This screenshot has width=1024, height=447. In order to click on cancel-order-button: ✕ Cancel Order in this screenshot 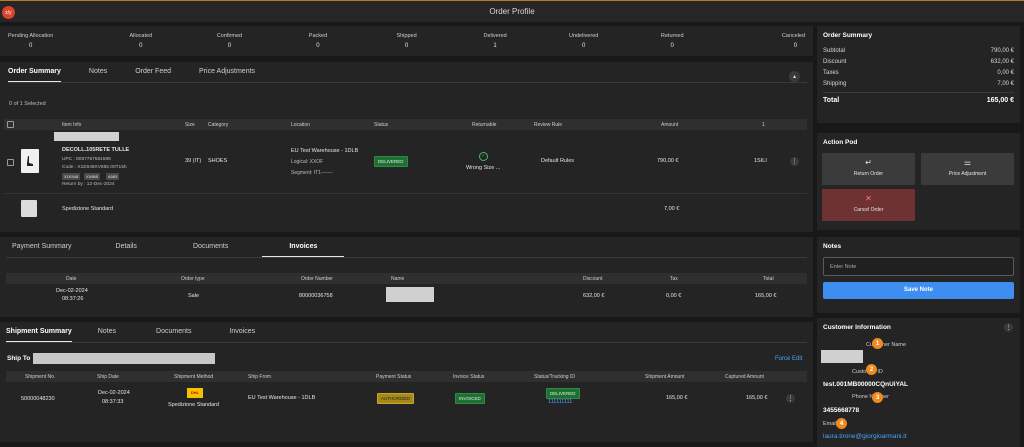, I will do `click(868, 205)`.